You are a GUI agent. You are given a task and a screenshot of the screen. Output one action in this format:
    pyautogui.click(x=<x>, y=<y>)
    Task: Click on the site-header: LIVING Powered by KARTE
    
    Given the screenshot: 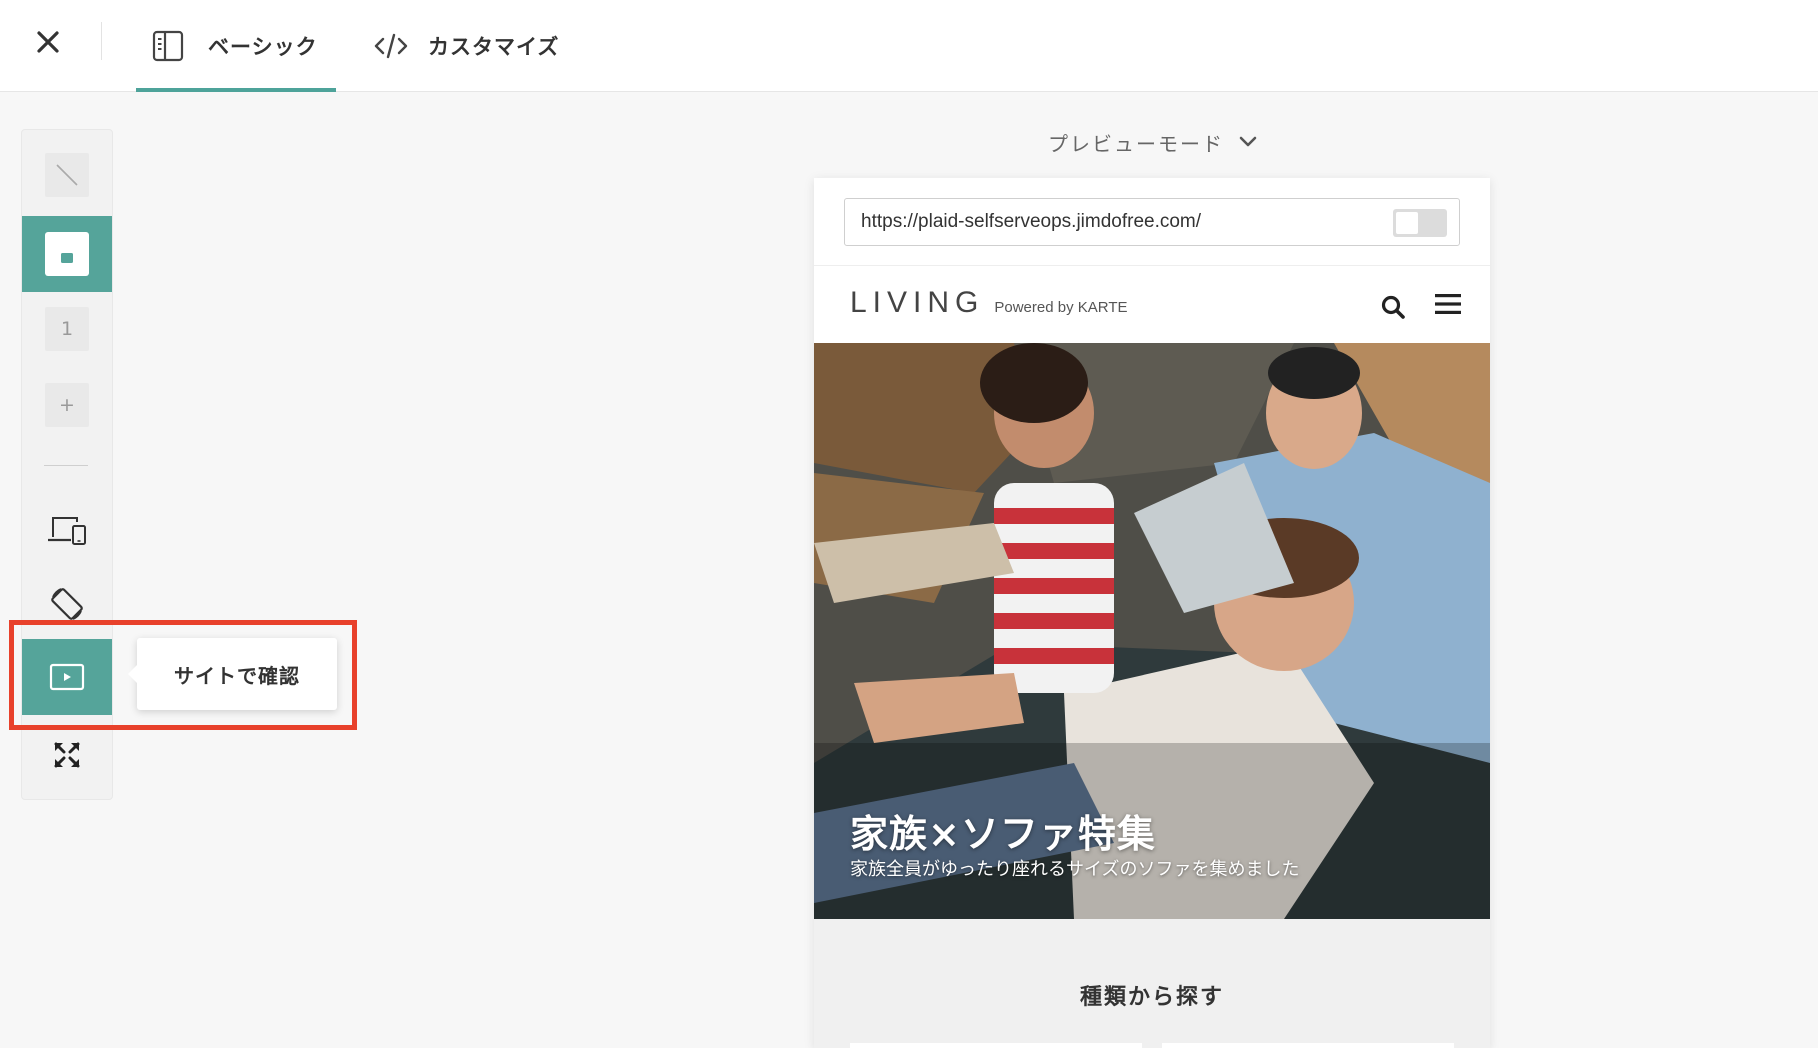 What is the action you would take?
    pyautogui.click(x=1152, y=304)
    